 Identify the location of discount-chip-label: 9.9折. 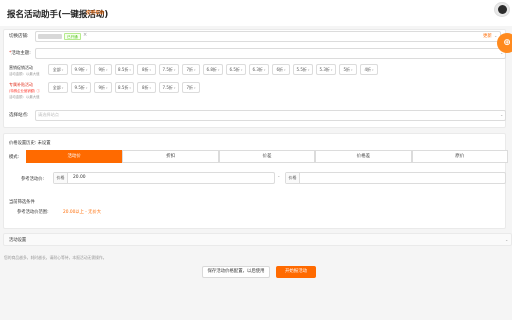
(79, 69).